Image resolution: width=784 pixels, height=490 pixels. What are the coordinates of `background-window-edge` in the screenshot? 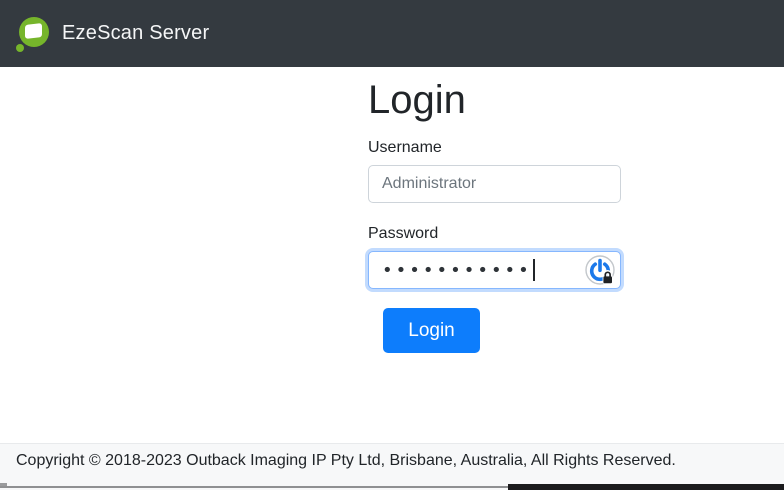 It's located at (646, 487).